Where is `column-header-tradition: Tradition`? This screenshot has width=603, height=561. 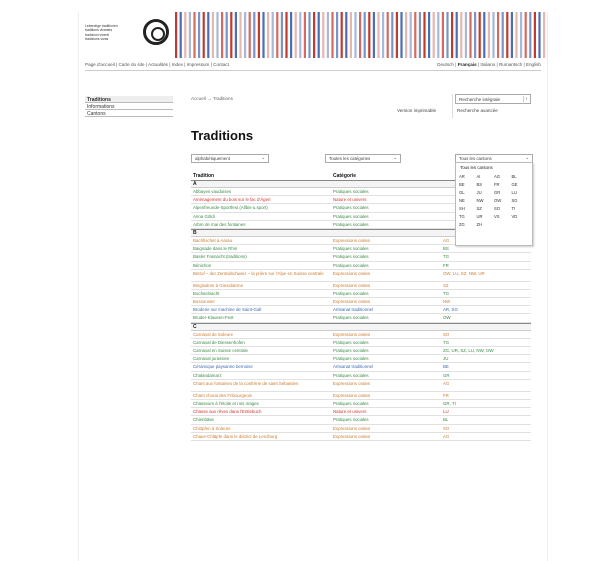
column-header-tradition: Tradition is located at coordinates (262, 176).